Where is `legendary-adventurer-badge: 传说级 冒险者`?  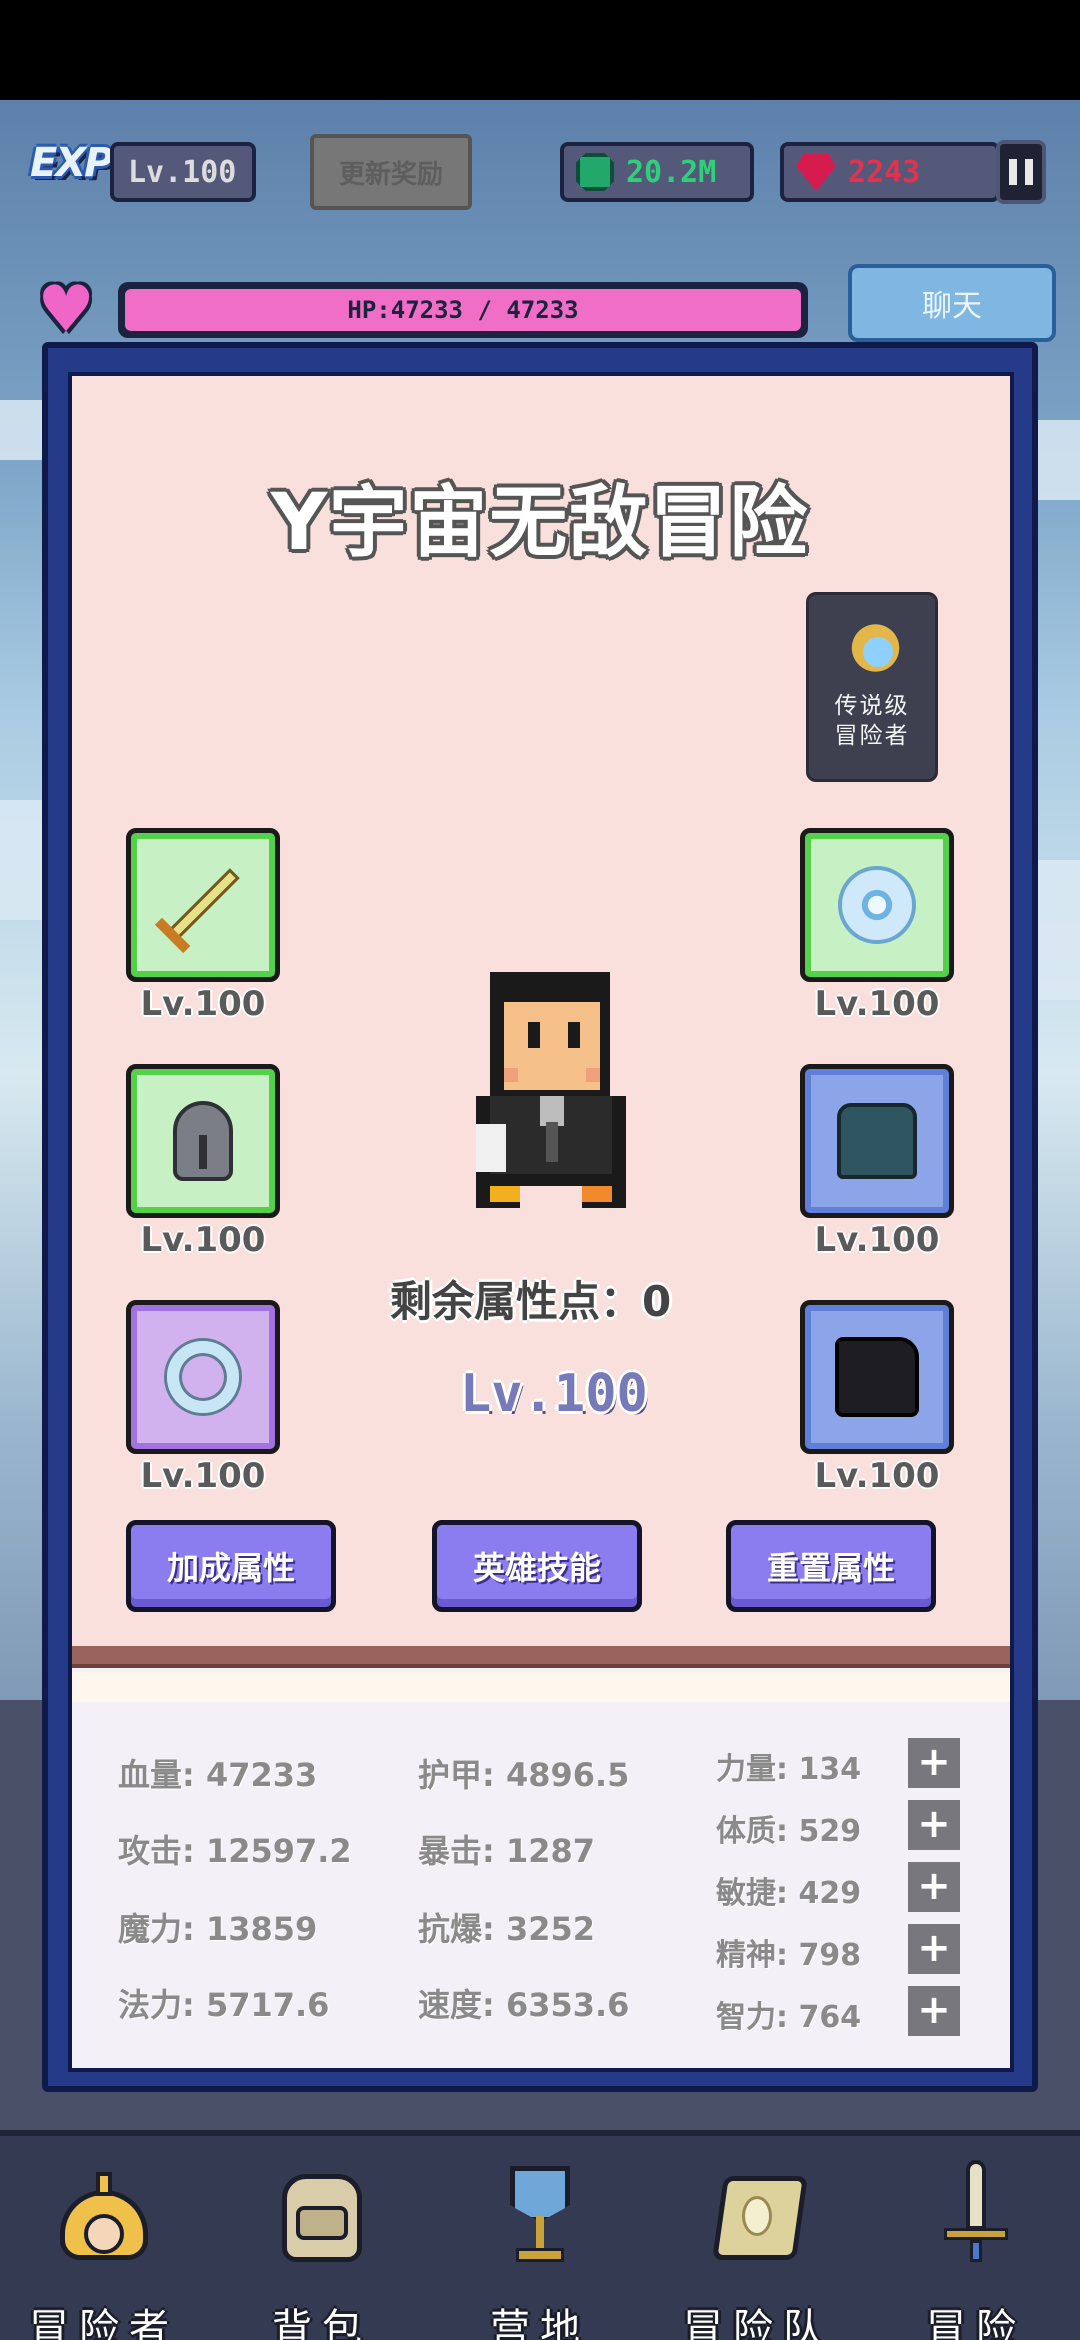 legendary-adventurer-badge: 传说级 冒险者 is located at coordinates (872, 687).